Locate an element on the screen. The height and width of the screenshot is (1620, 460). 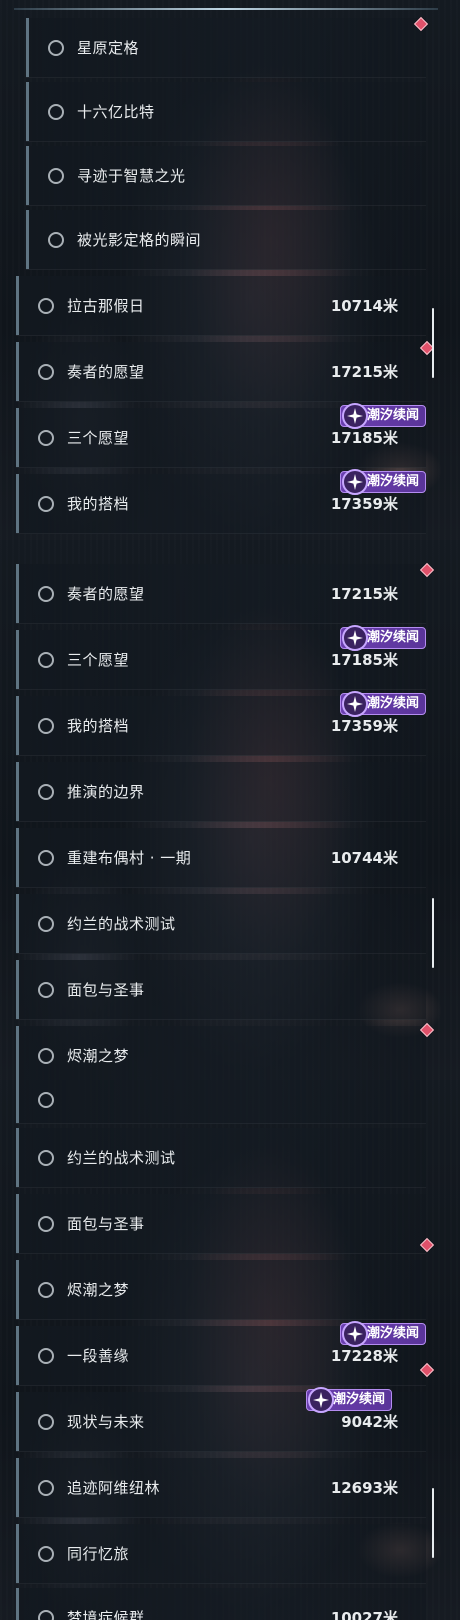
quest-item: 追迹阿维纽林 12693米 is located at coordinates (221, 1488).